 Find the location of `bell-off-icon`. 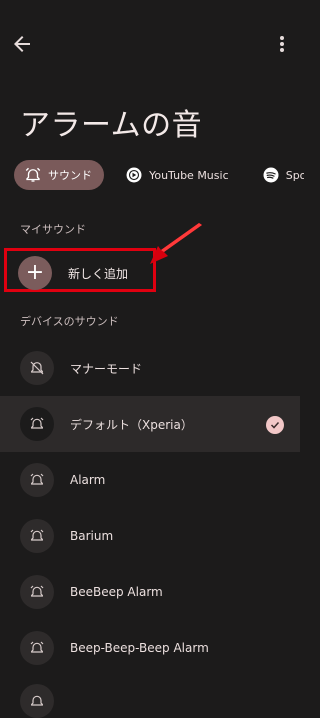

bell-off-icon is located at coordinates (37, 368).